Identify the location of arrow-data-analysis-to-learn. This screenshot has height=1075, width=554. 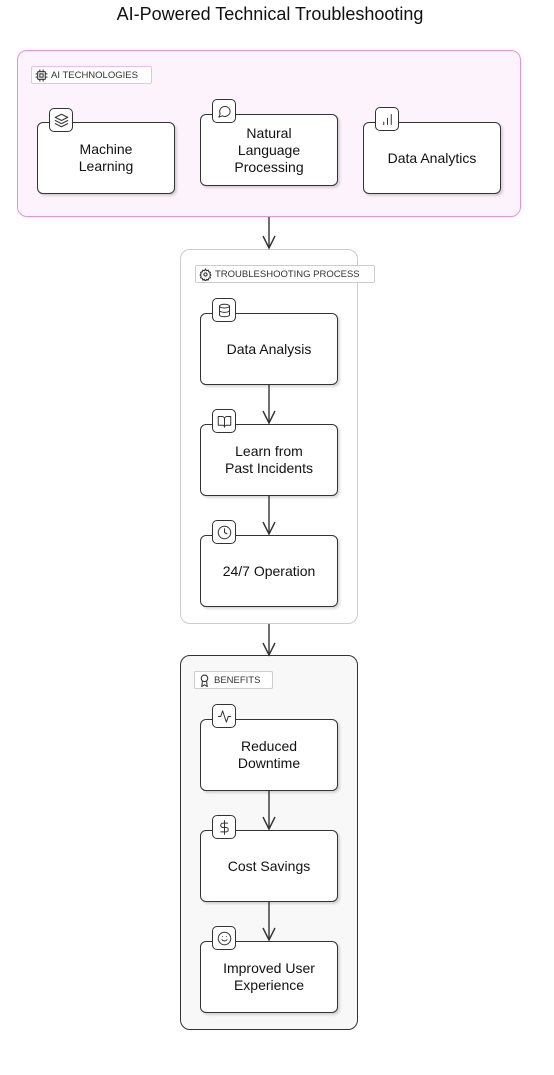
(269, 405).